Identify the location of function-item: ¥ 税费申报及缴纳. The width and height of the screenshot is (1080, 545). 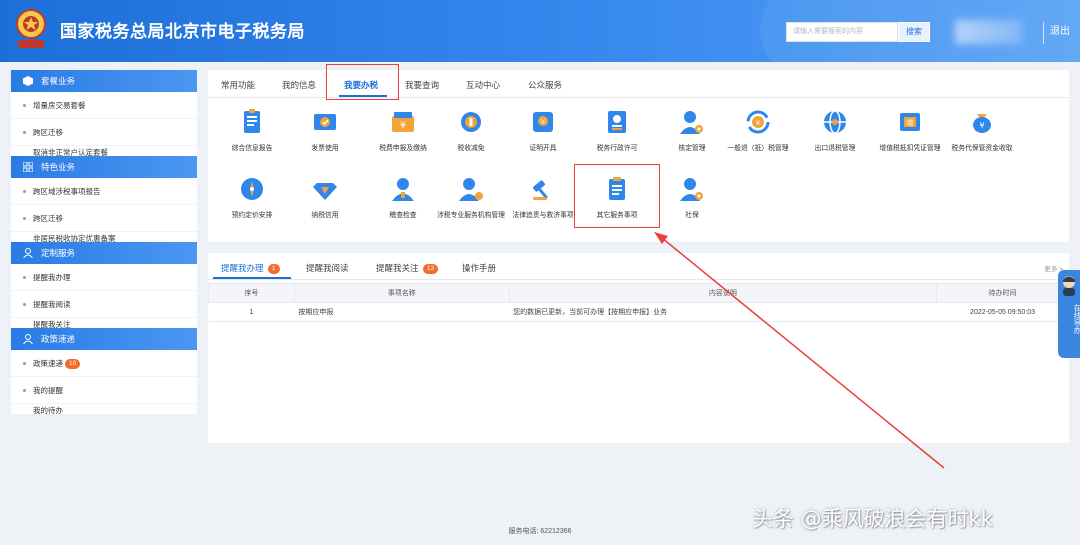
(403, 130).